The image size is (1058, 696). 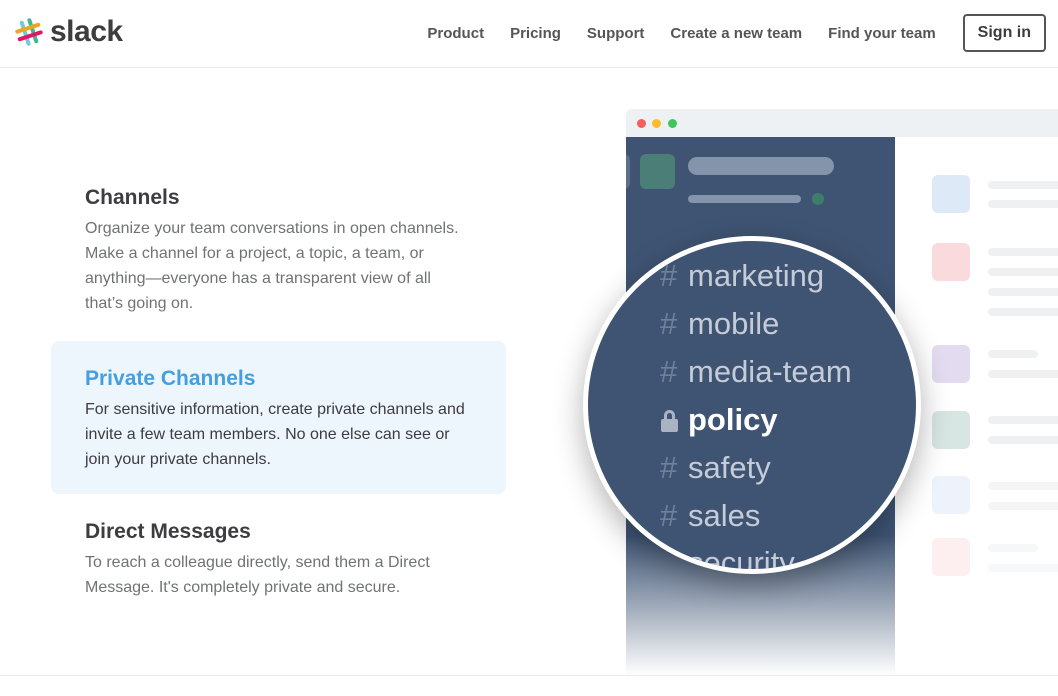 What do you see at coordinates (729, 467) in the screenshot?
I see `channel-name: safety` at bounding box center [729, 467].